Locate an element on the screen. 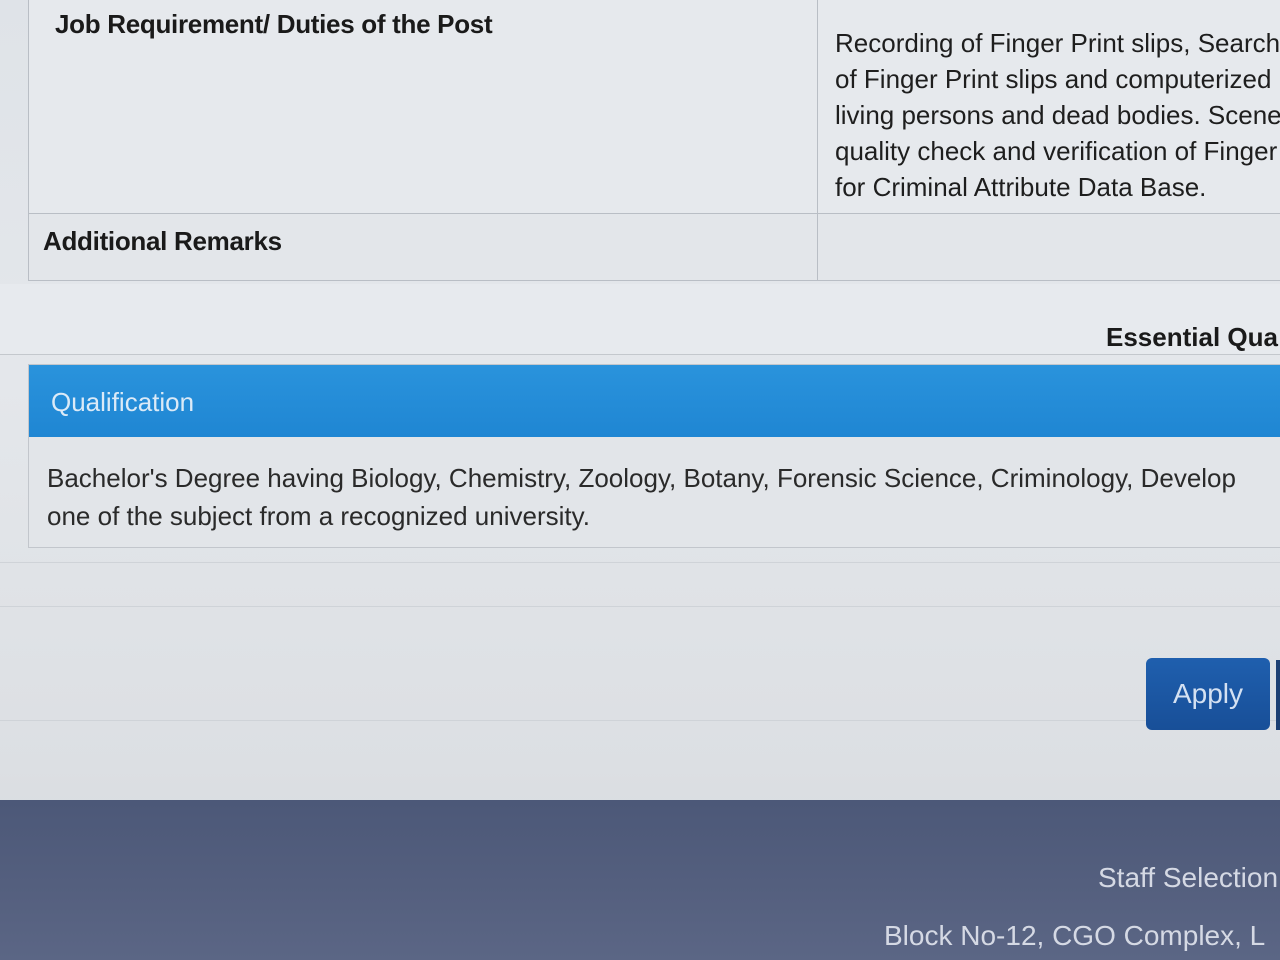 The height and width of the screenshot is (960, 1280). qualification-header: Qualification is located at coordinates (654, 401).